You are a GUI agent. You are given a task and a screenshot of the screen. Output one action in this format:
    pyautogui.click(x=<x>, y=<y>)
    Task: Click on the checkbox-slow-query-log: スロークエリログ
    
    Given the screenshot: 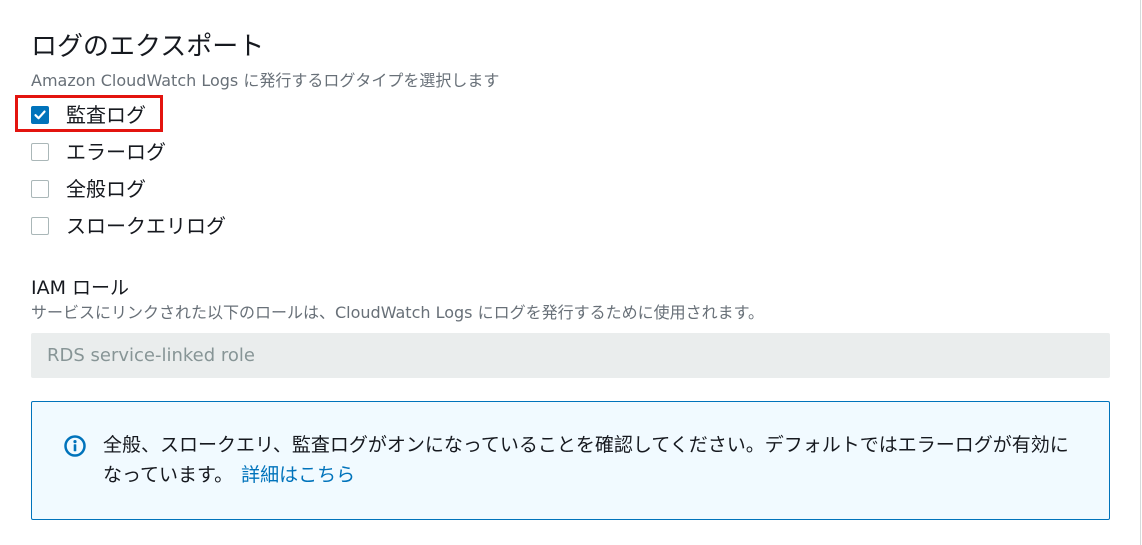 What is the action you would take?
    pyautogui.click(x=128, y=226)
    